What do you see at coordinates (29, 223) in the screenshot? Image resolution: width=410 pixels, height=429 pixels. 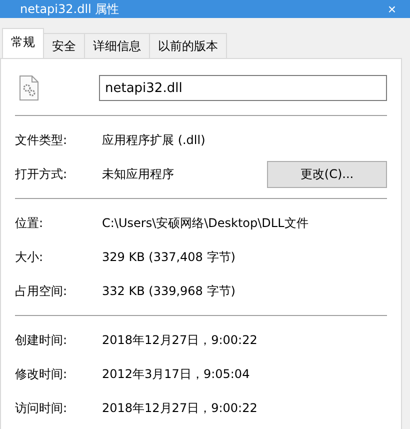 I see `field-label: 位置:` at bounding box center [29, 223].